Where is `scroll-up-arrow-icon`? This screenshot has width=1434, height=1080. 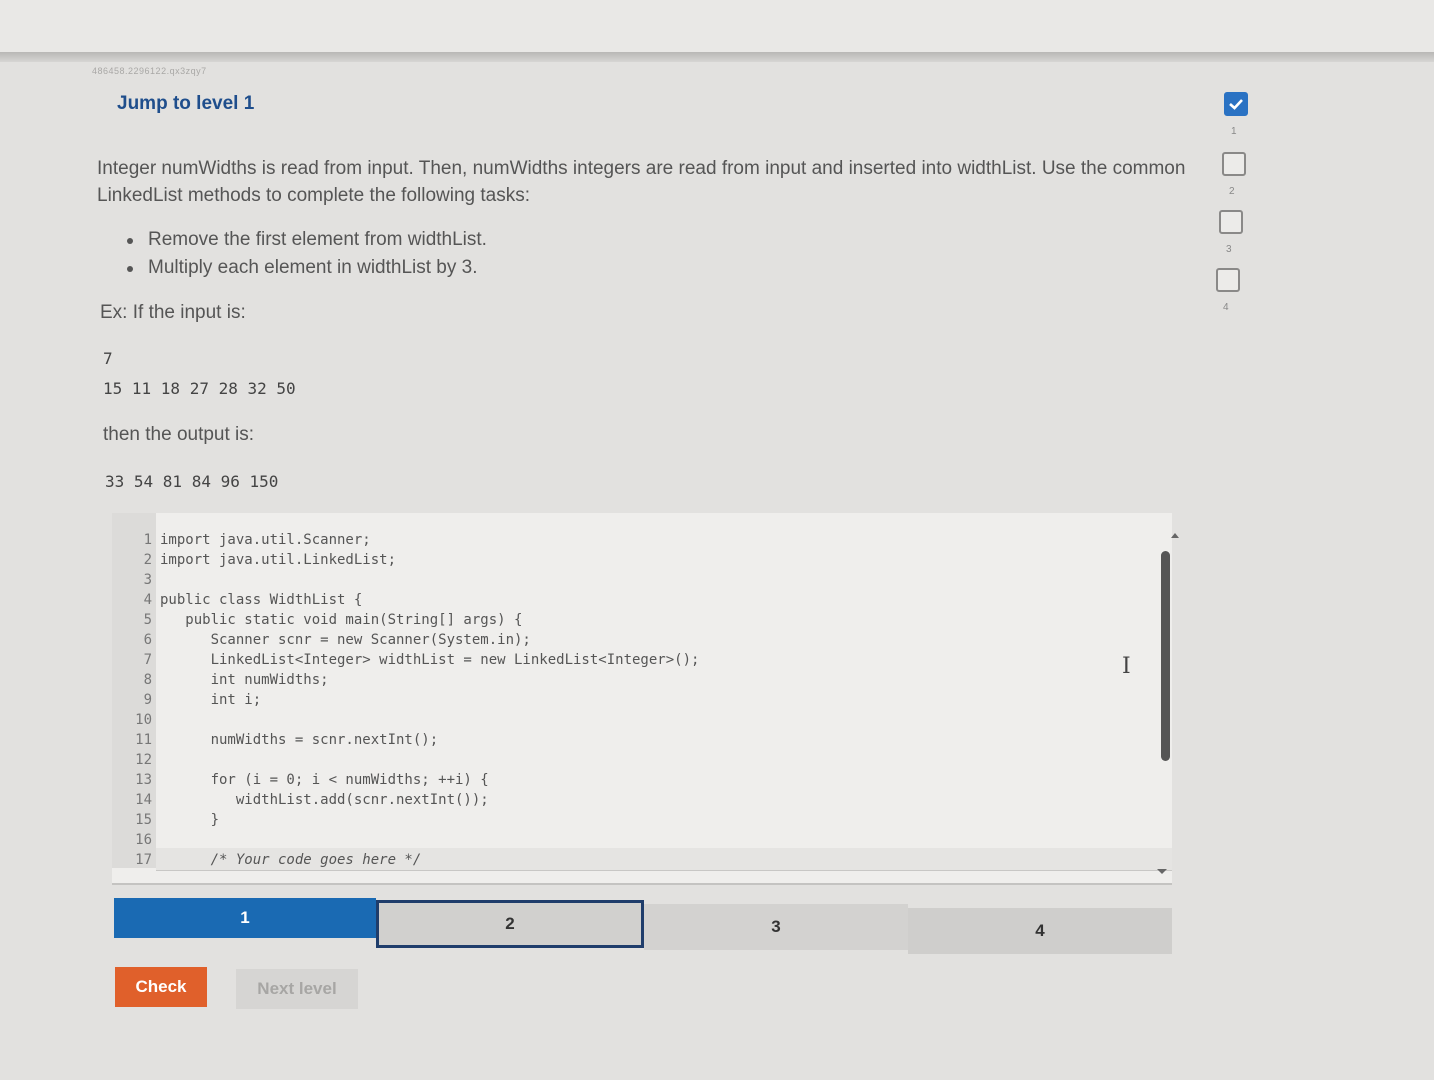
scroll-up-arrow-icon is located at coordinates (1175, 535).